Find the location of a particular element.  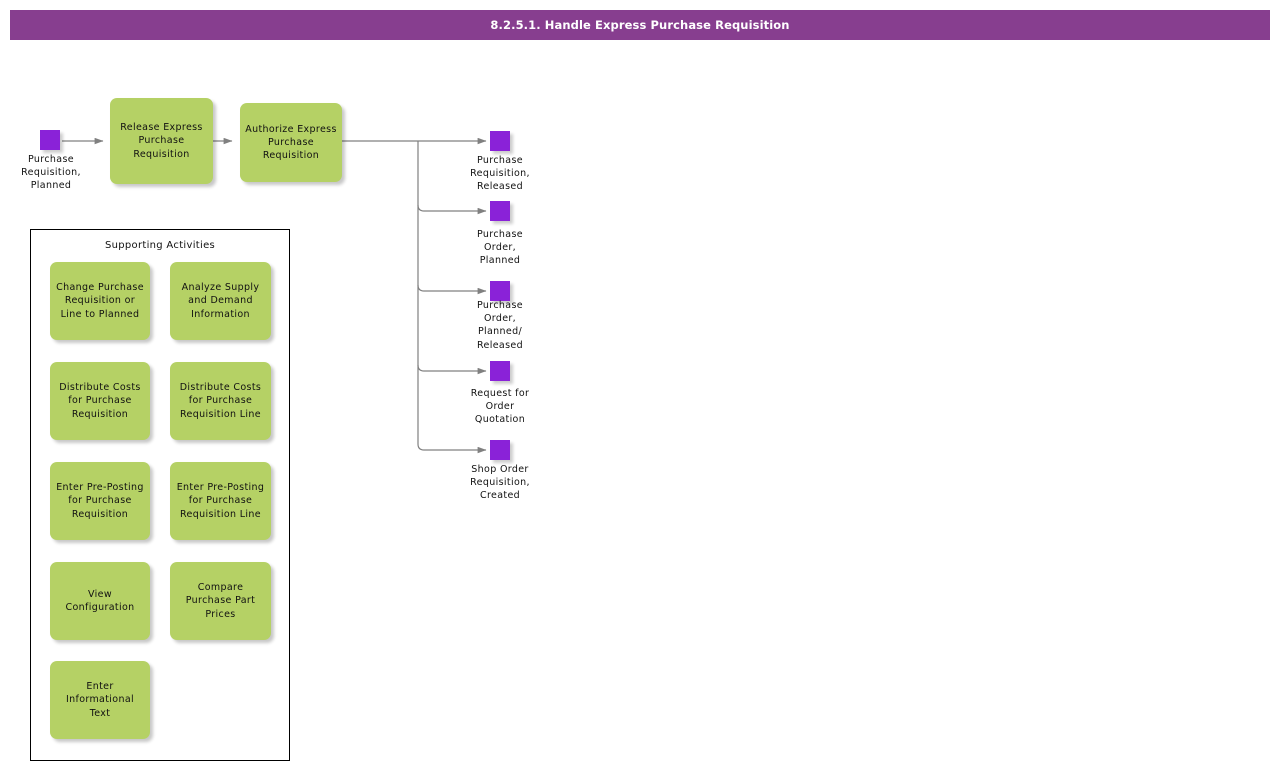

activity-label: Analyze Supply and Demand Information is located at coordinates (220, 301).